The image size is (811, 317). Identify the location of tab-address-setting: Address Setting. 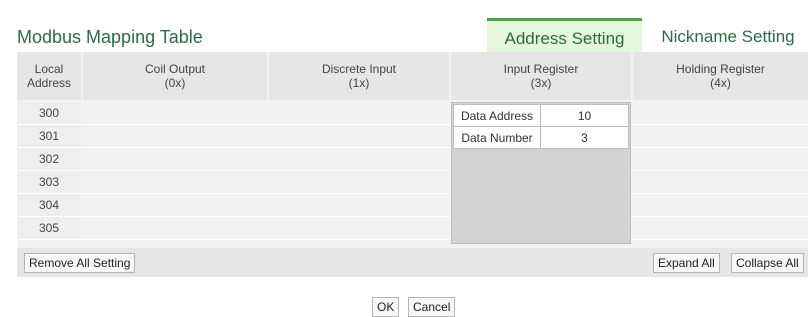
(564, 35).